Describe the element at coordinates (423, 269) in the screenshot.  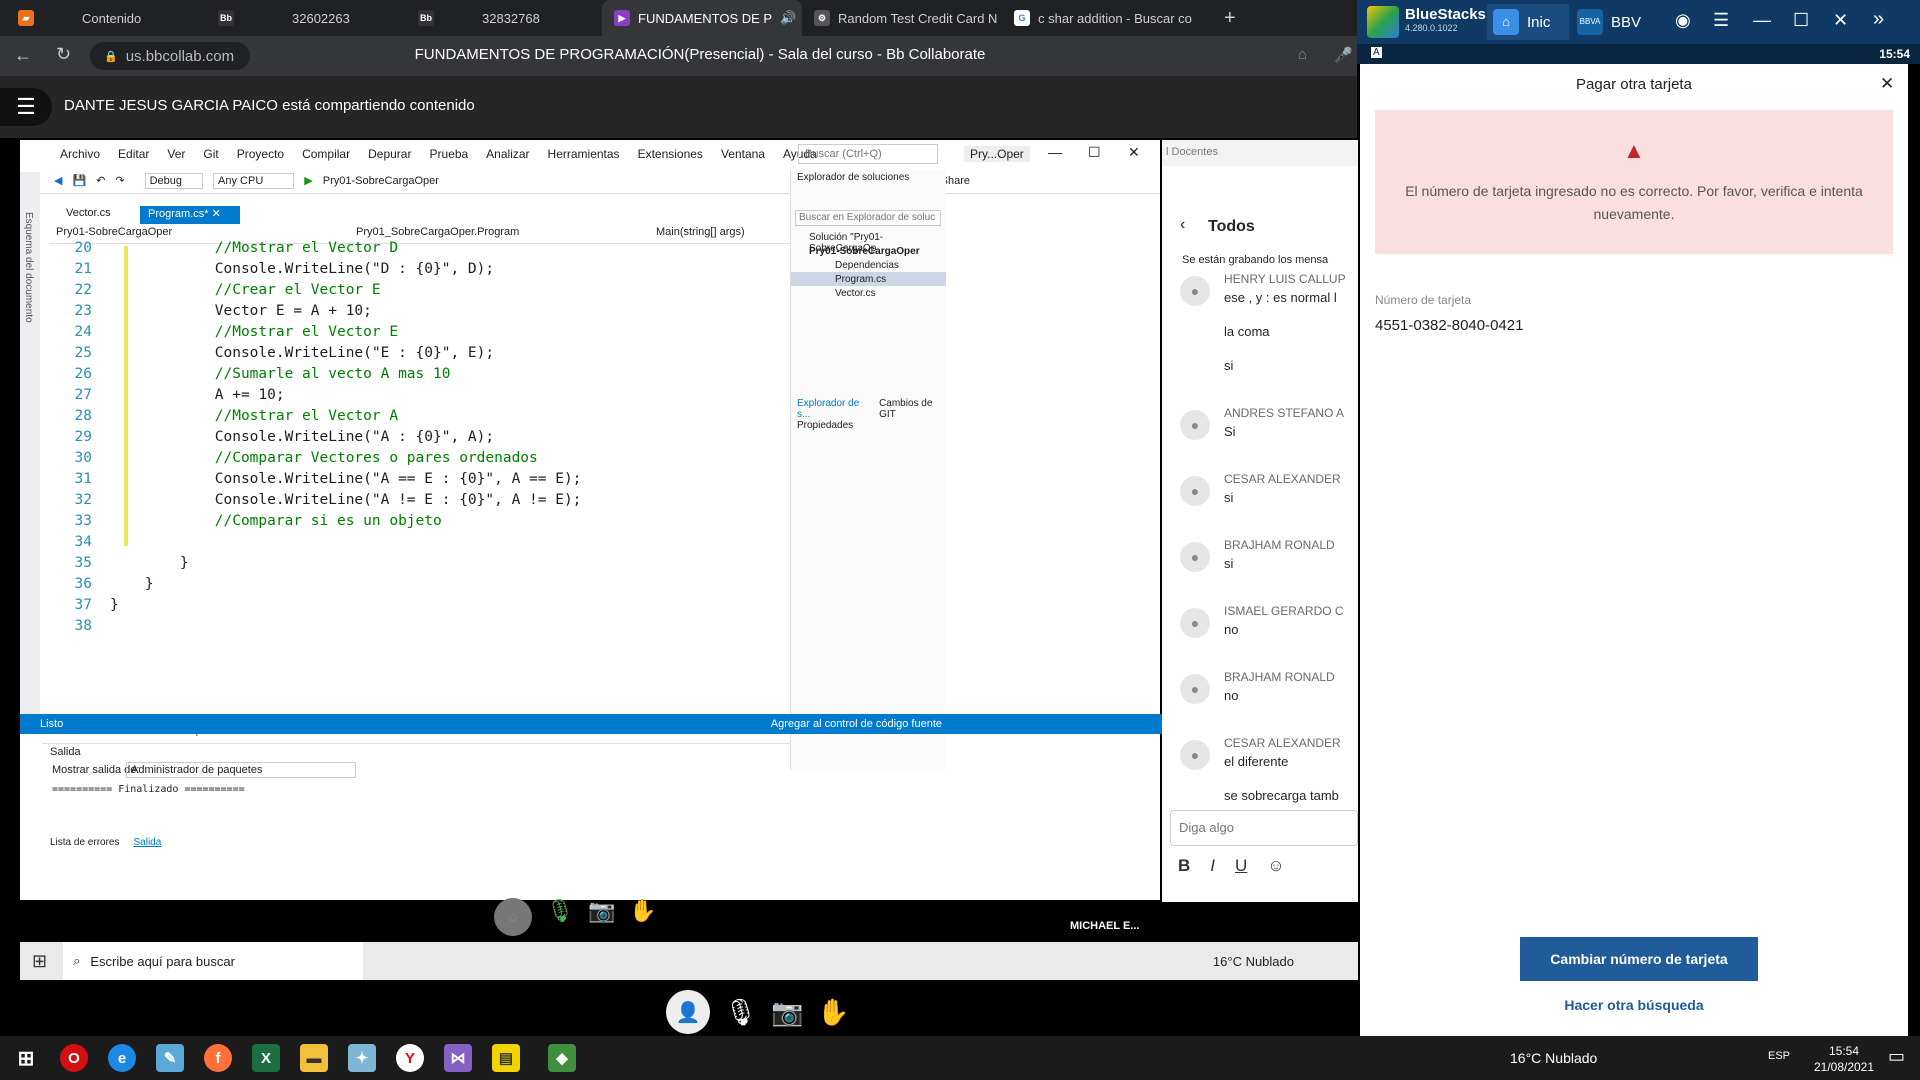
I see `code-line: 21 Console.WriteLine("D : {0}", D);` at that location.